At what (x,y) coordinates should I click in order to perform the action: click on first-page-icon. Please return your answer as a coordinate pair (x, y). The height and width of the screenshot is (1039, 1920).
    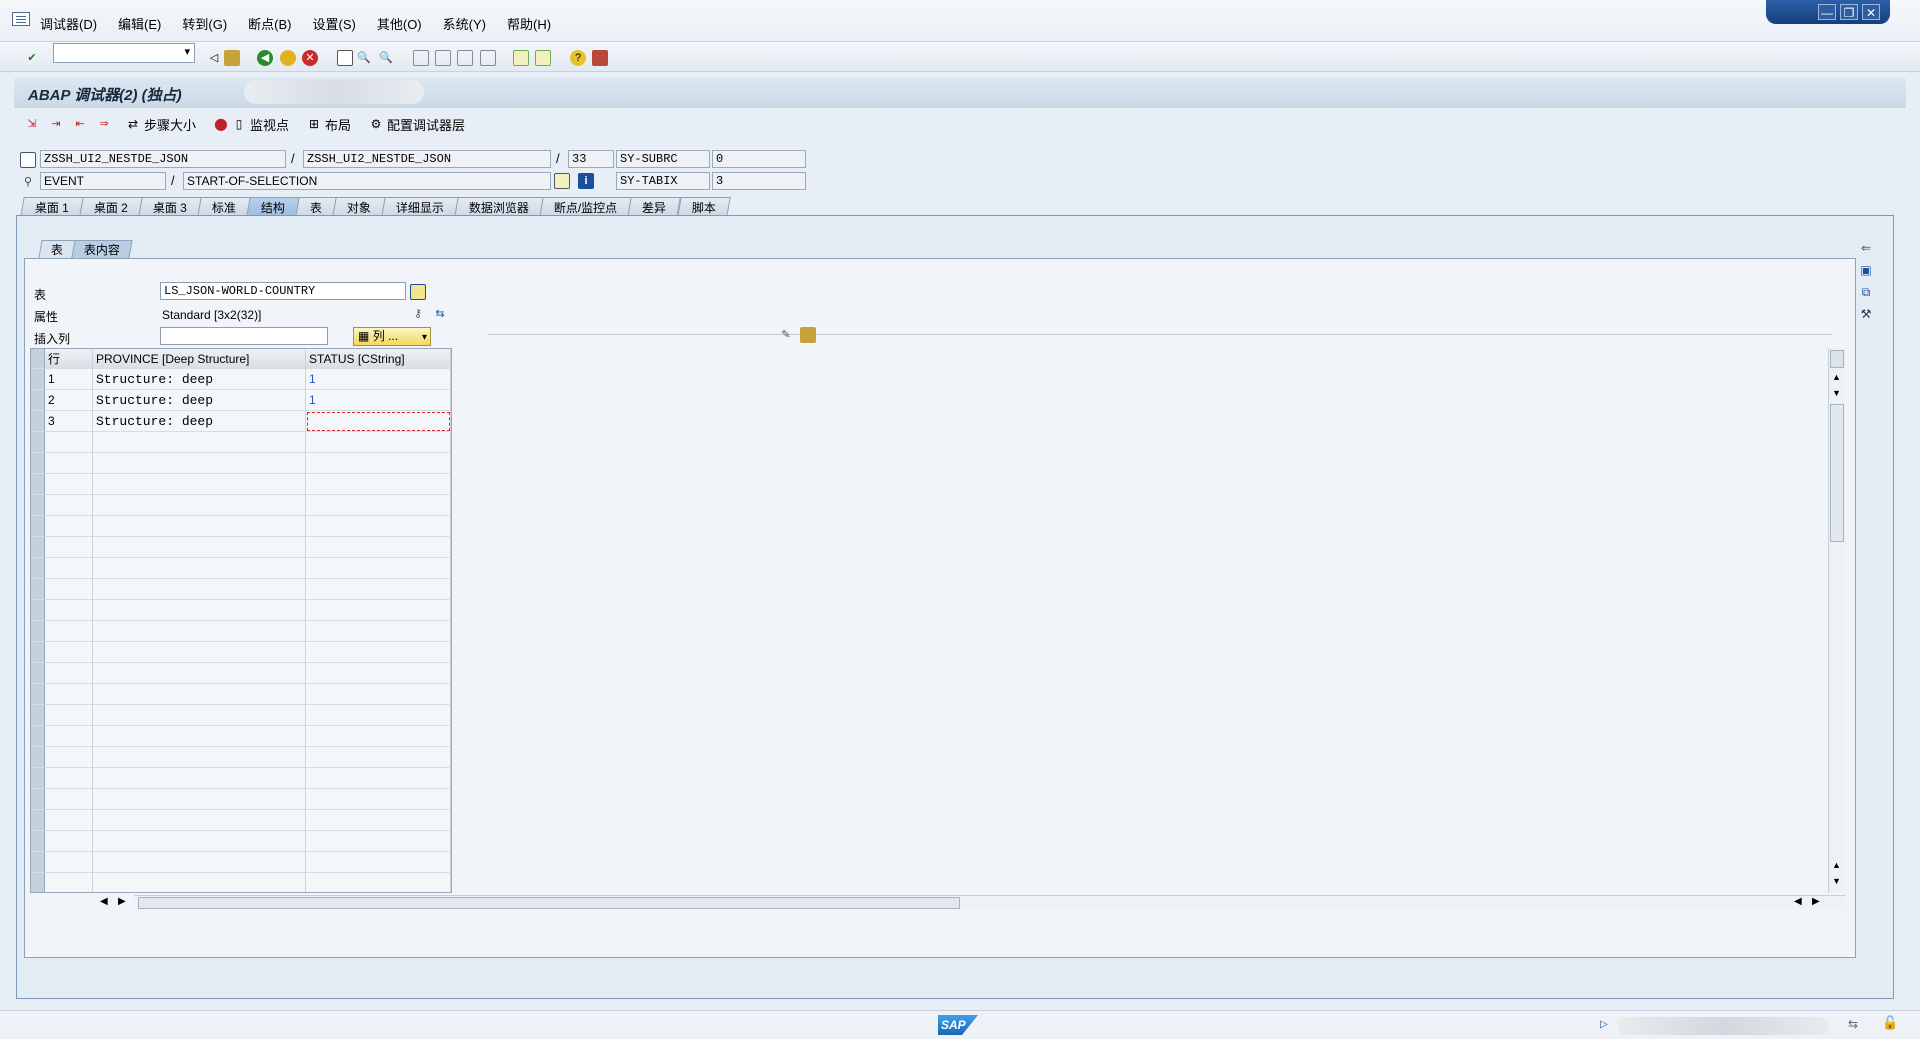
    Looking at the image, I should click on (421, 58).